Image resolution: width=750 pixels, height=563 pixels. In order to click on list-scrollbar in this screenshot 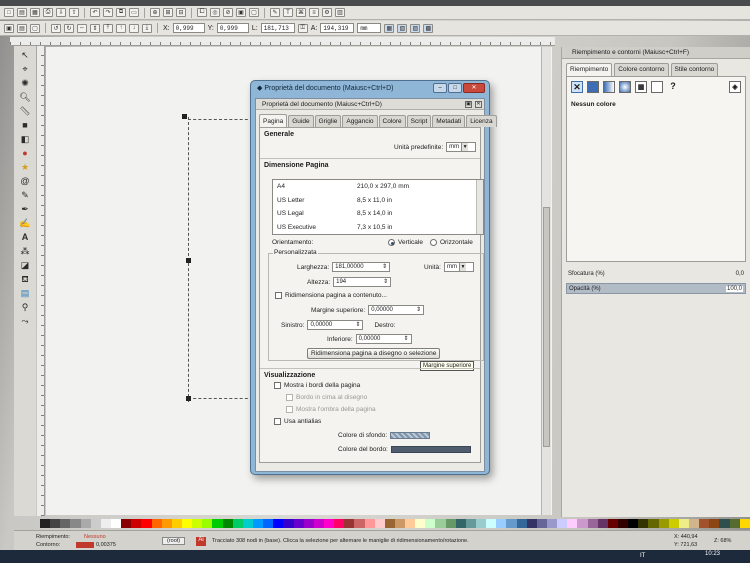, I will do `click(479, 207)`.